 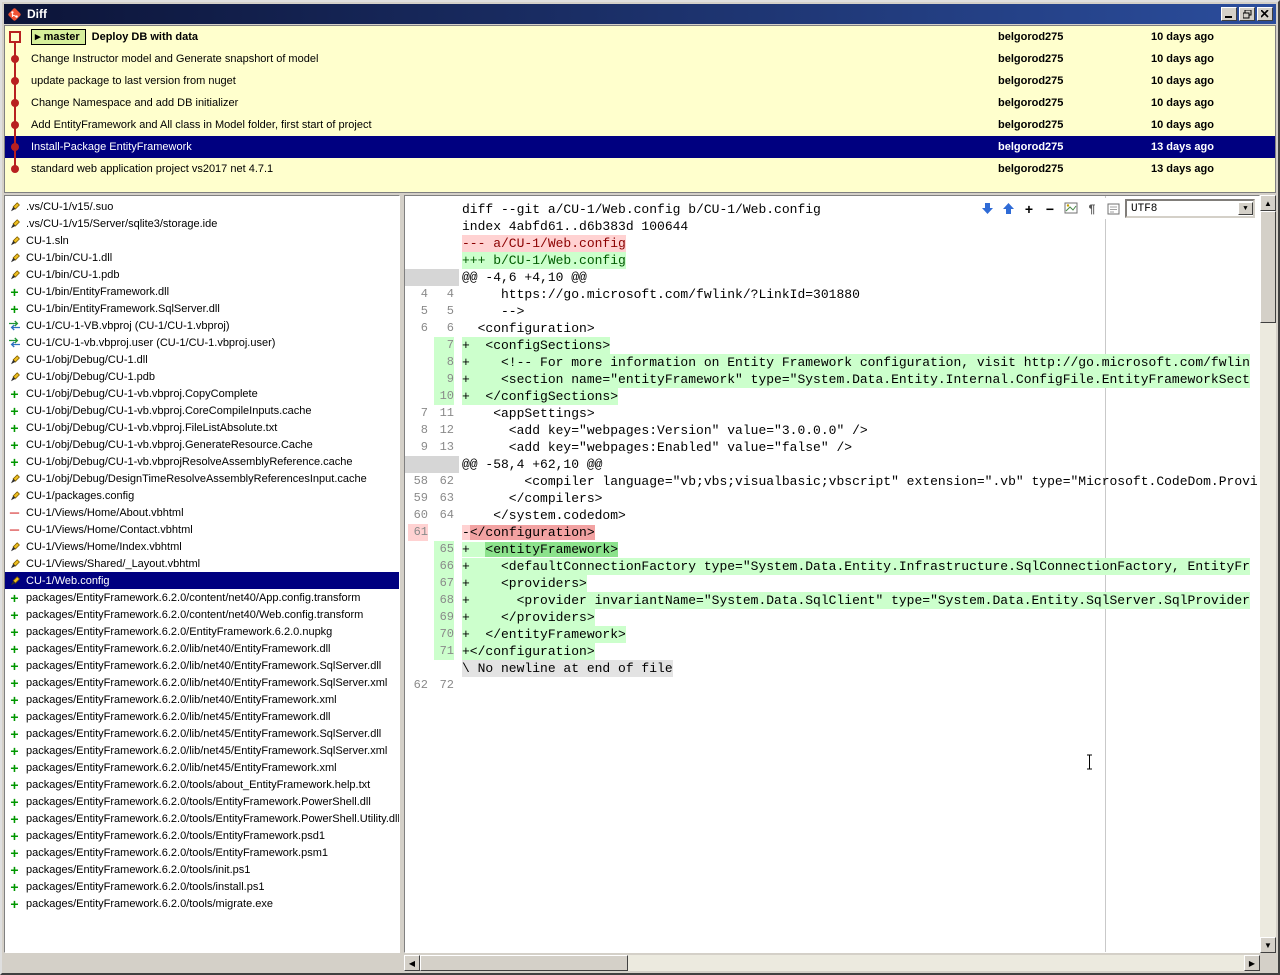 What do you see at coordinates (832, 243) in the screenshot?
I see `diff-line: --- a/CU-1/Web.config` at bounding box center [832, 243].